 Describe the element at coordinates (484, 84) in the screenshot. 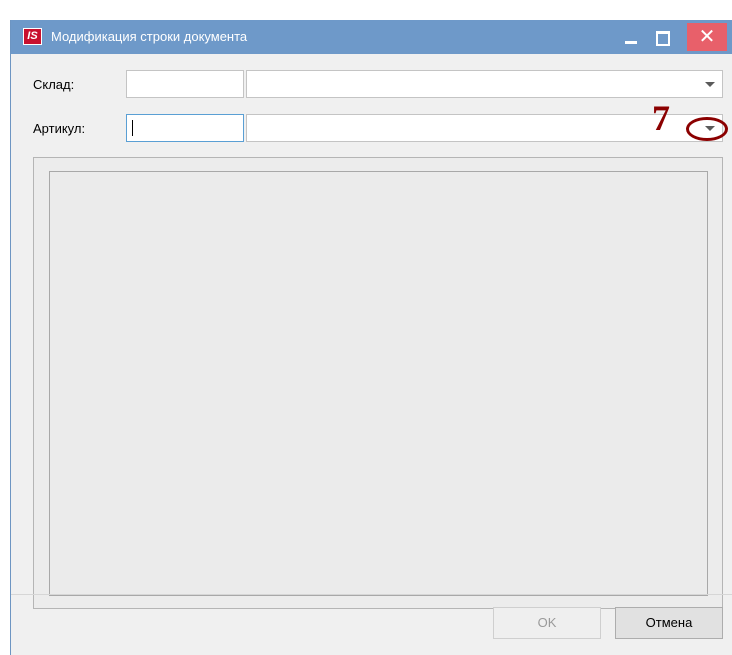

I see `sklad-name-combobox` at that location.